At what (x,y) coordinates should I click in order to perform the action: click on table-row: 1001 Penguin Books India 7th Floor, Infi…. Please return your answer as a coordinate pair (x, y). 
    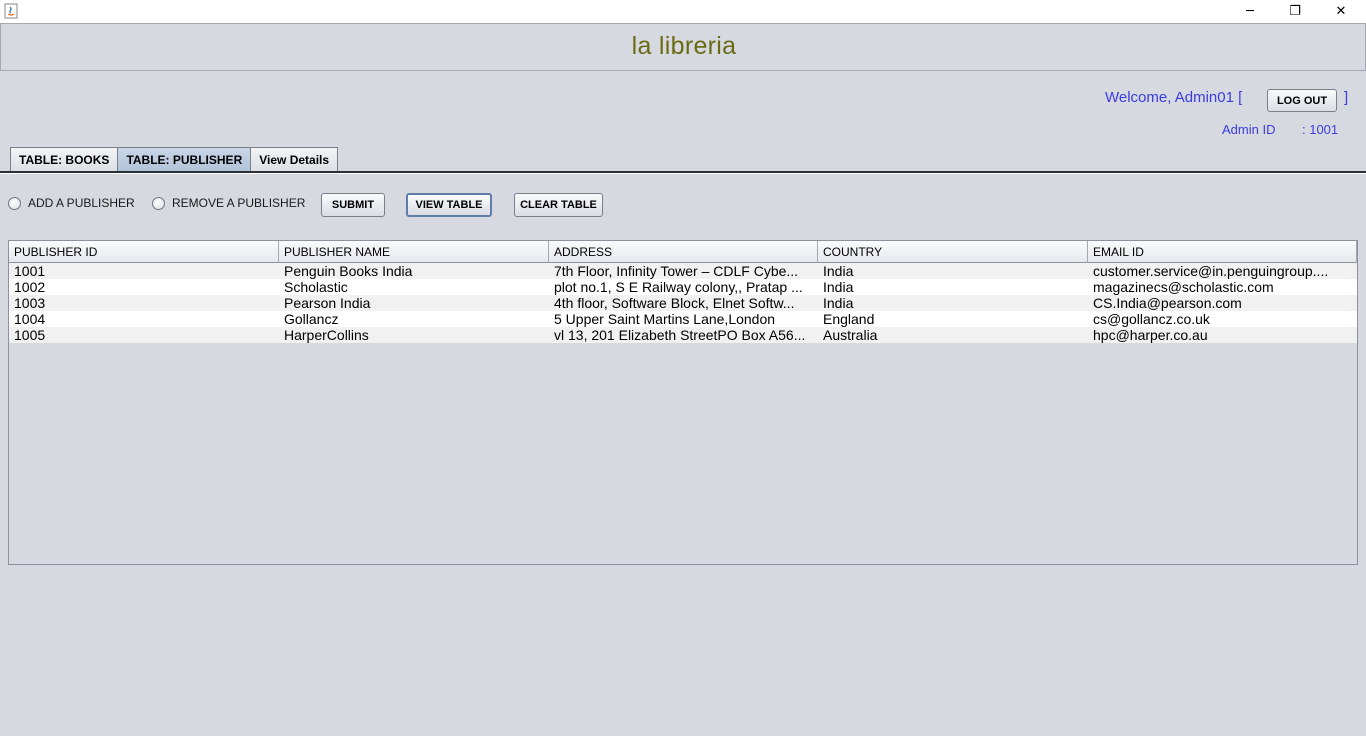
    Looking at the image, I should click on (683, 271).